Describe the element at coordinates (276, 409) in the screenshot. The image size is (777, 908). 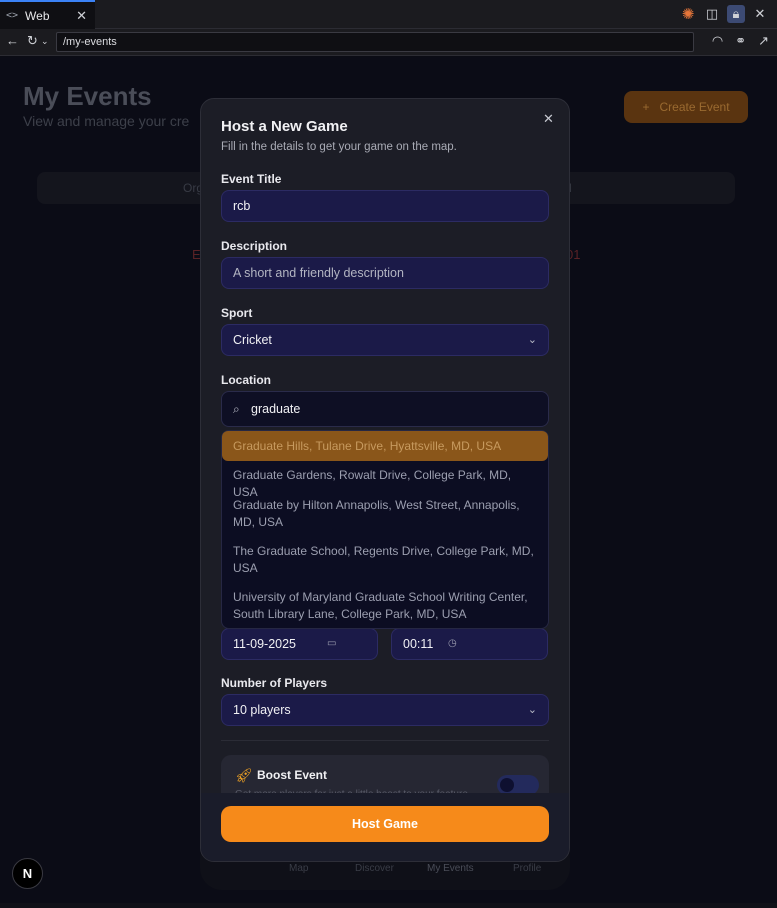
I see `location-query: graduate` at that location.